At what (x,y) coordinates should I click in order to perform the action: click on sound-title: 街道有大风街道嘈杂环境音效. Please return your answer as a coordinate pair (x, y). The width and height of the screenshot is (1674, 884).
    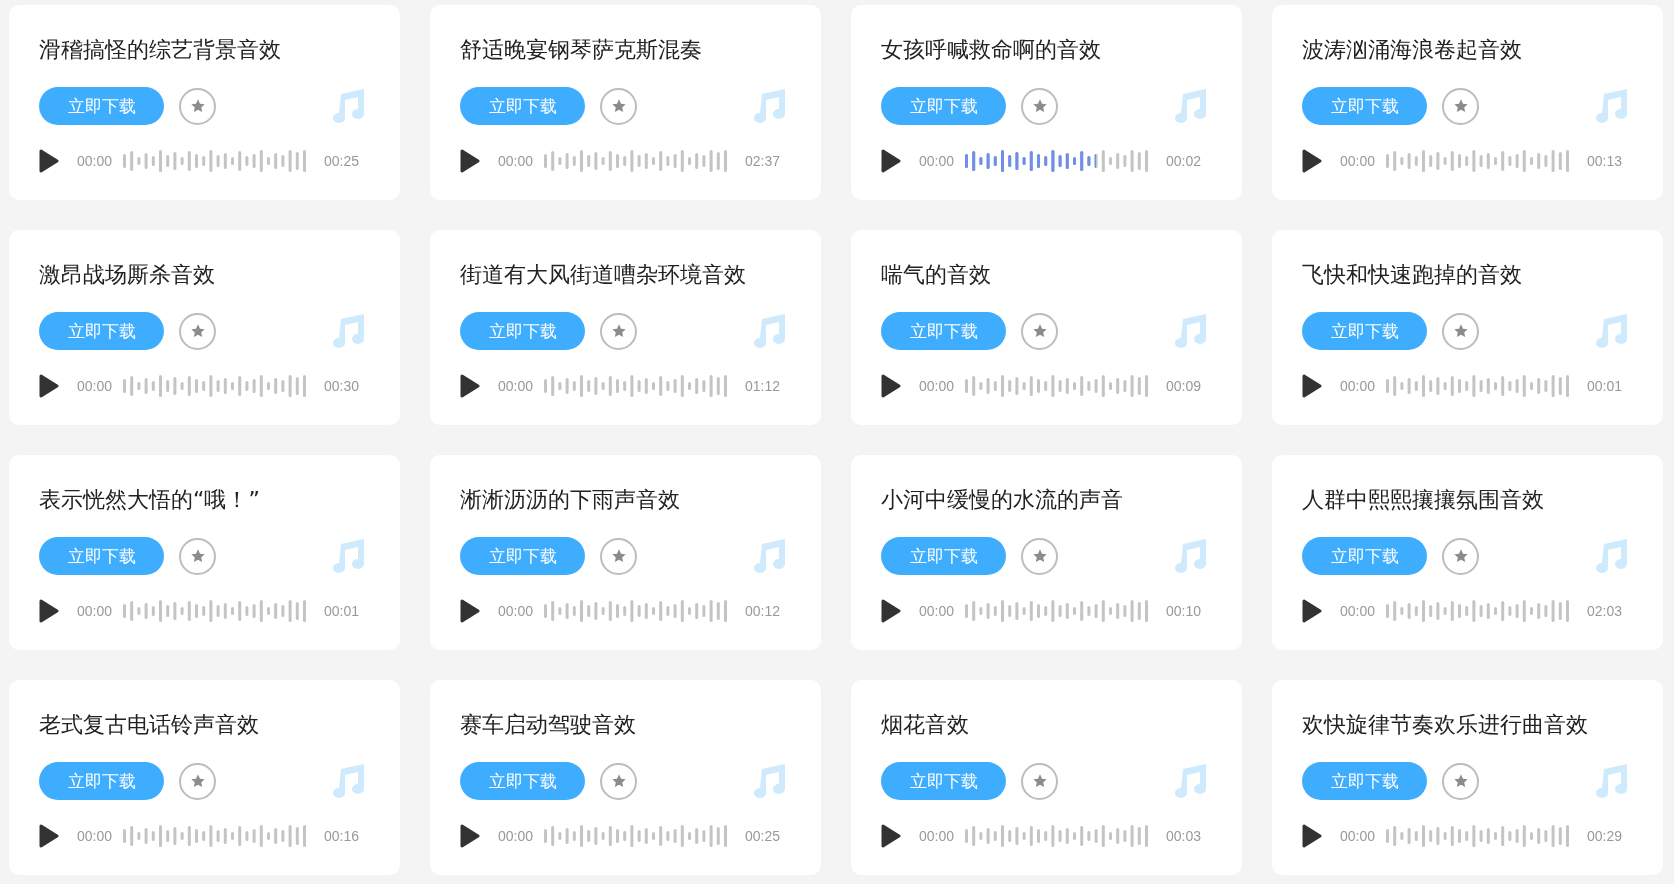
    Looking at the image, I should click on (623, 275).